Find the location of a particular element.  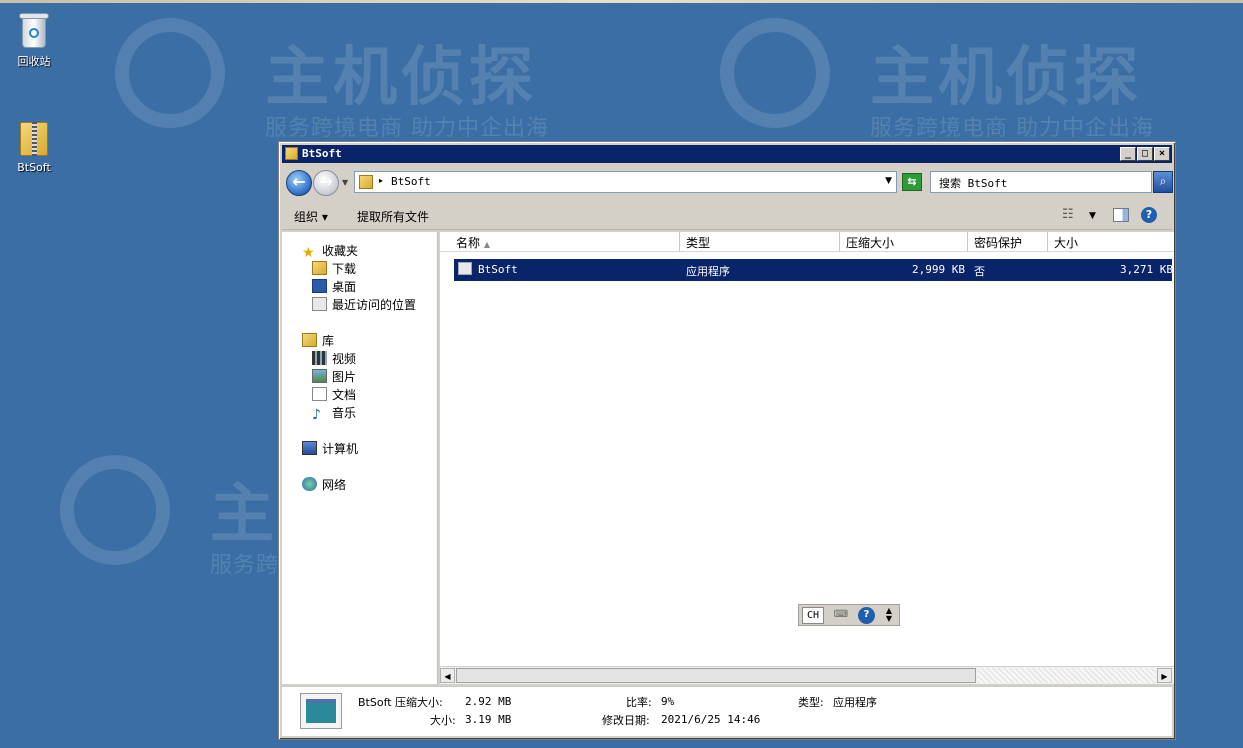

nav-videos: 视频 is located at coordinates (334, 358).